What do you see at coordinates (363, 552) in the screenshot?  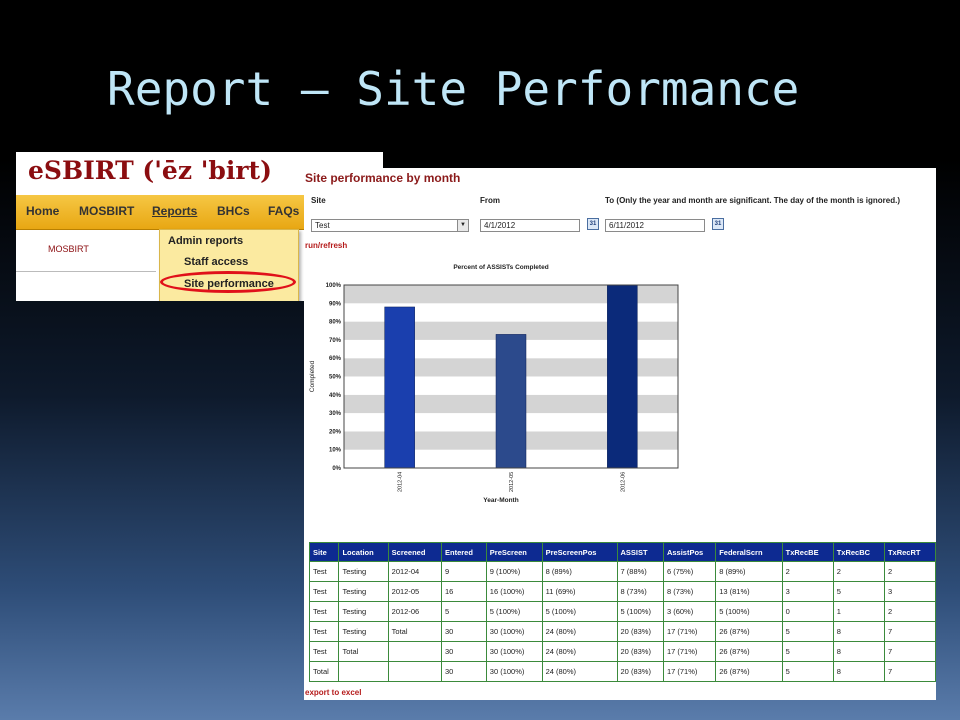 I see `table-header-cell: Location` at bounding box center [363, 552].